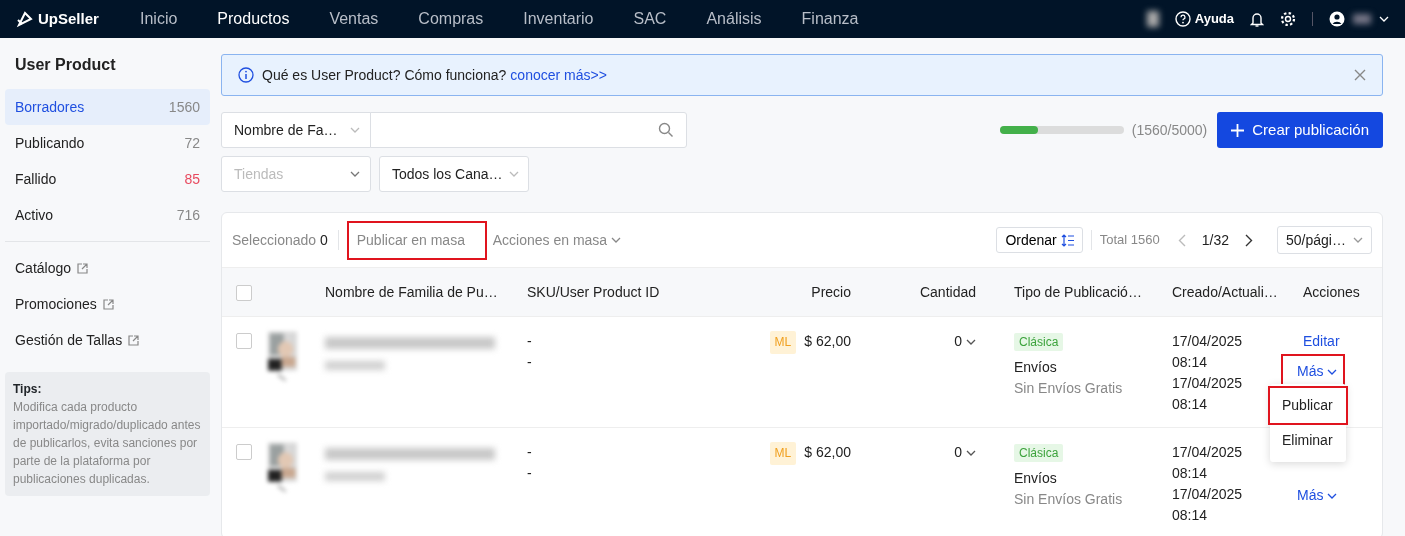 This screenshot has width=1405, height=536. Describe the element at coordinates (25, 19) in the screenshot. I see `logo-icon` at that location.